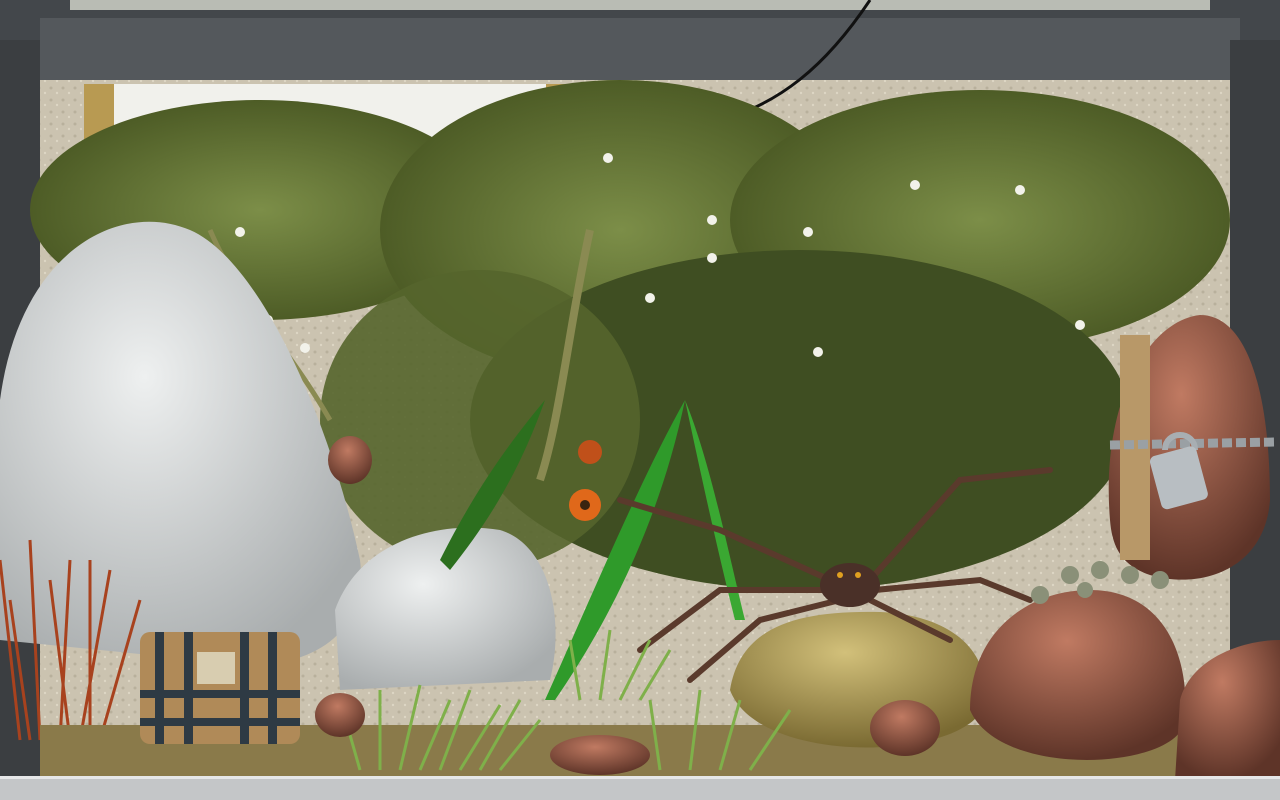  I want to click on yellow-pot, so click(858, 679).